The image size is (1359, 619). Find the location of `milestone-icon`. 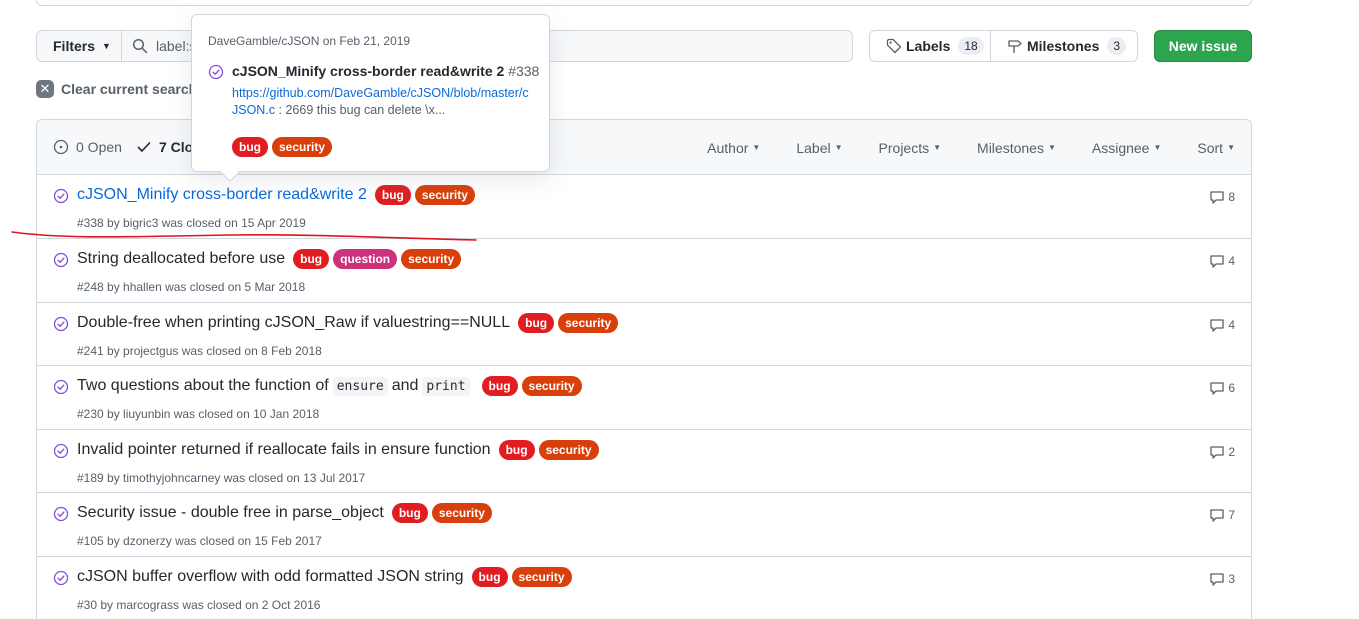

milestone-icon is located at coordinates (1015, 46).